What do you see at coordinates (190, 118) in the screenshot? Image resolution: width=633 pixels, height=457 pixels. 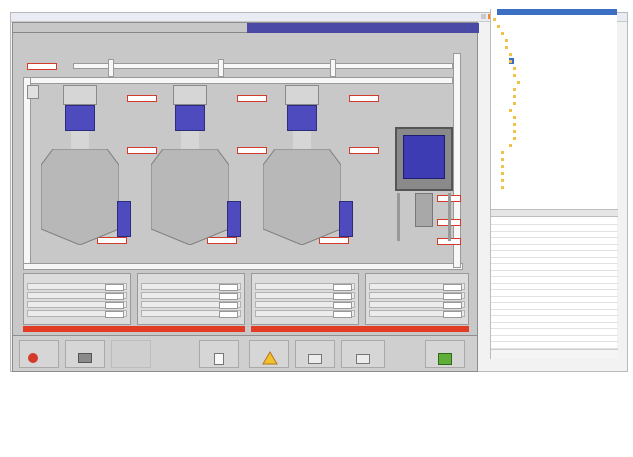 I see `silo-2-tank` at bounding box center [190, 118].